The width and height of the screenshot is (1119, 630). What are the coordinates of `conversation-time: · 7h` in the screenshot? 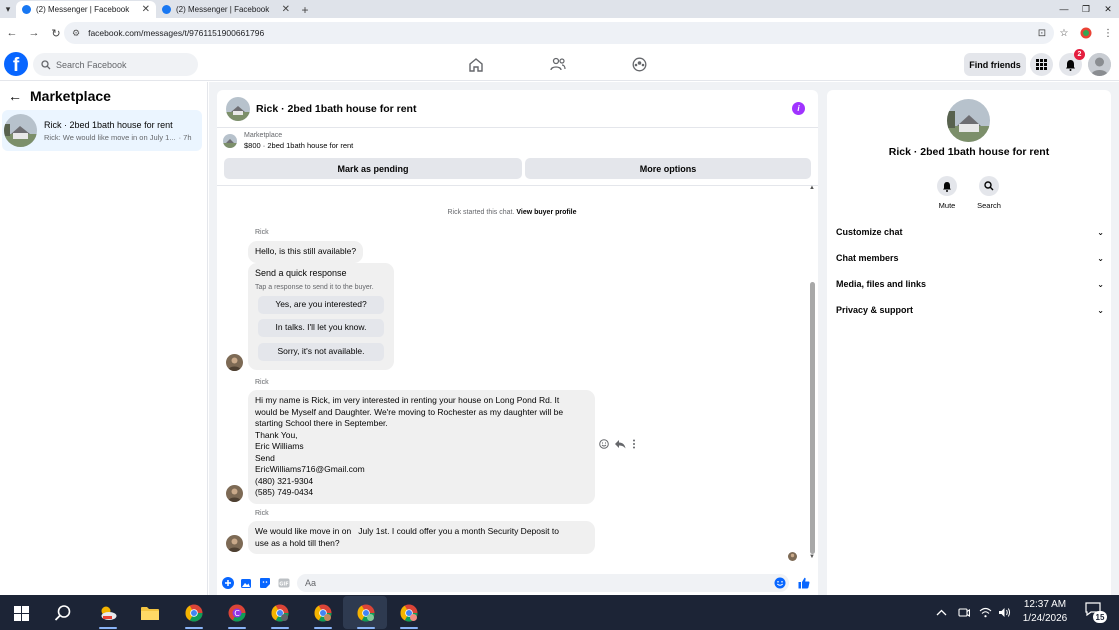 It's located at (185, 137).